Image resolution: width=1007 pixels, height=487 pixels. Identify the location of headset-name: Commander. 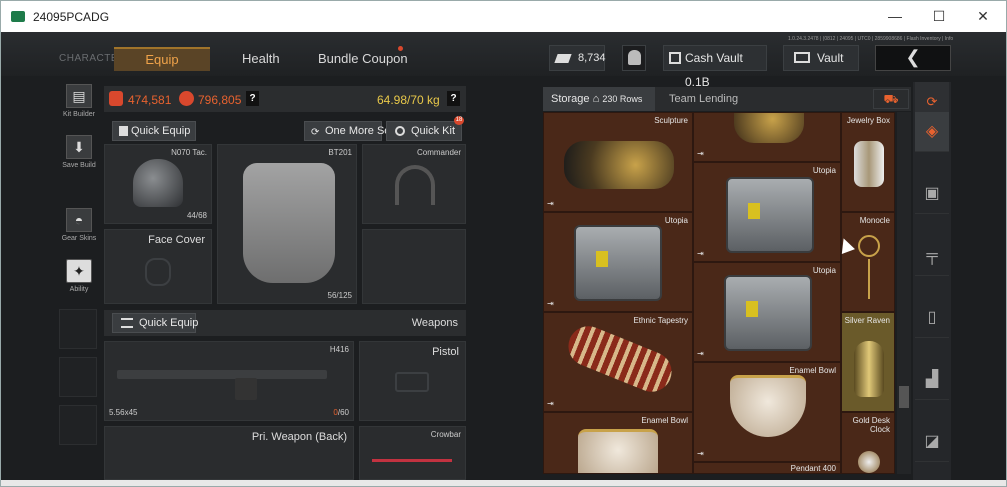
(438, 152).